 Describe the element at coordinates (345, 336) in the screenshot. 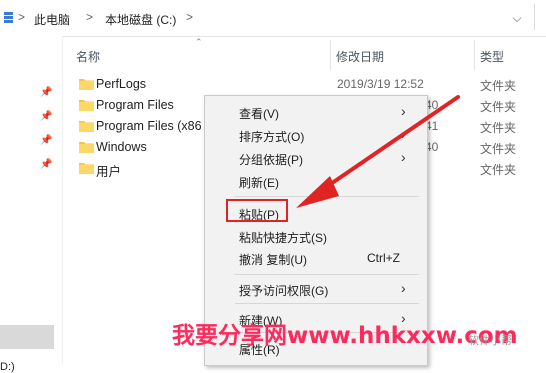

I see `watermark-text: 我要分享网www.hhkxxw.com` at that location.